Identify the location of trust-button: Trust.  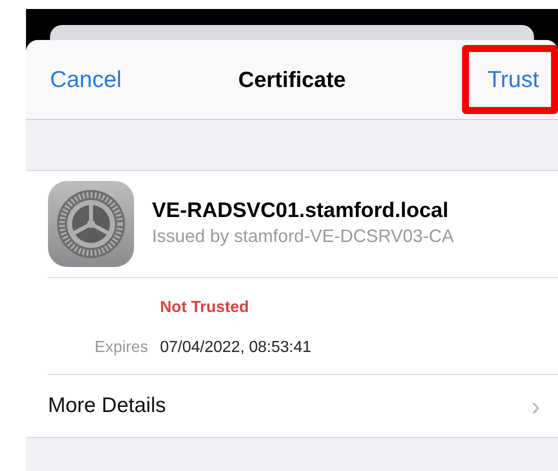
(510, 79).